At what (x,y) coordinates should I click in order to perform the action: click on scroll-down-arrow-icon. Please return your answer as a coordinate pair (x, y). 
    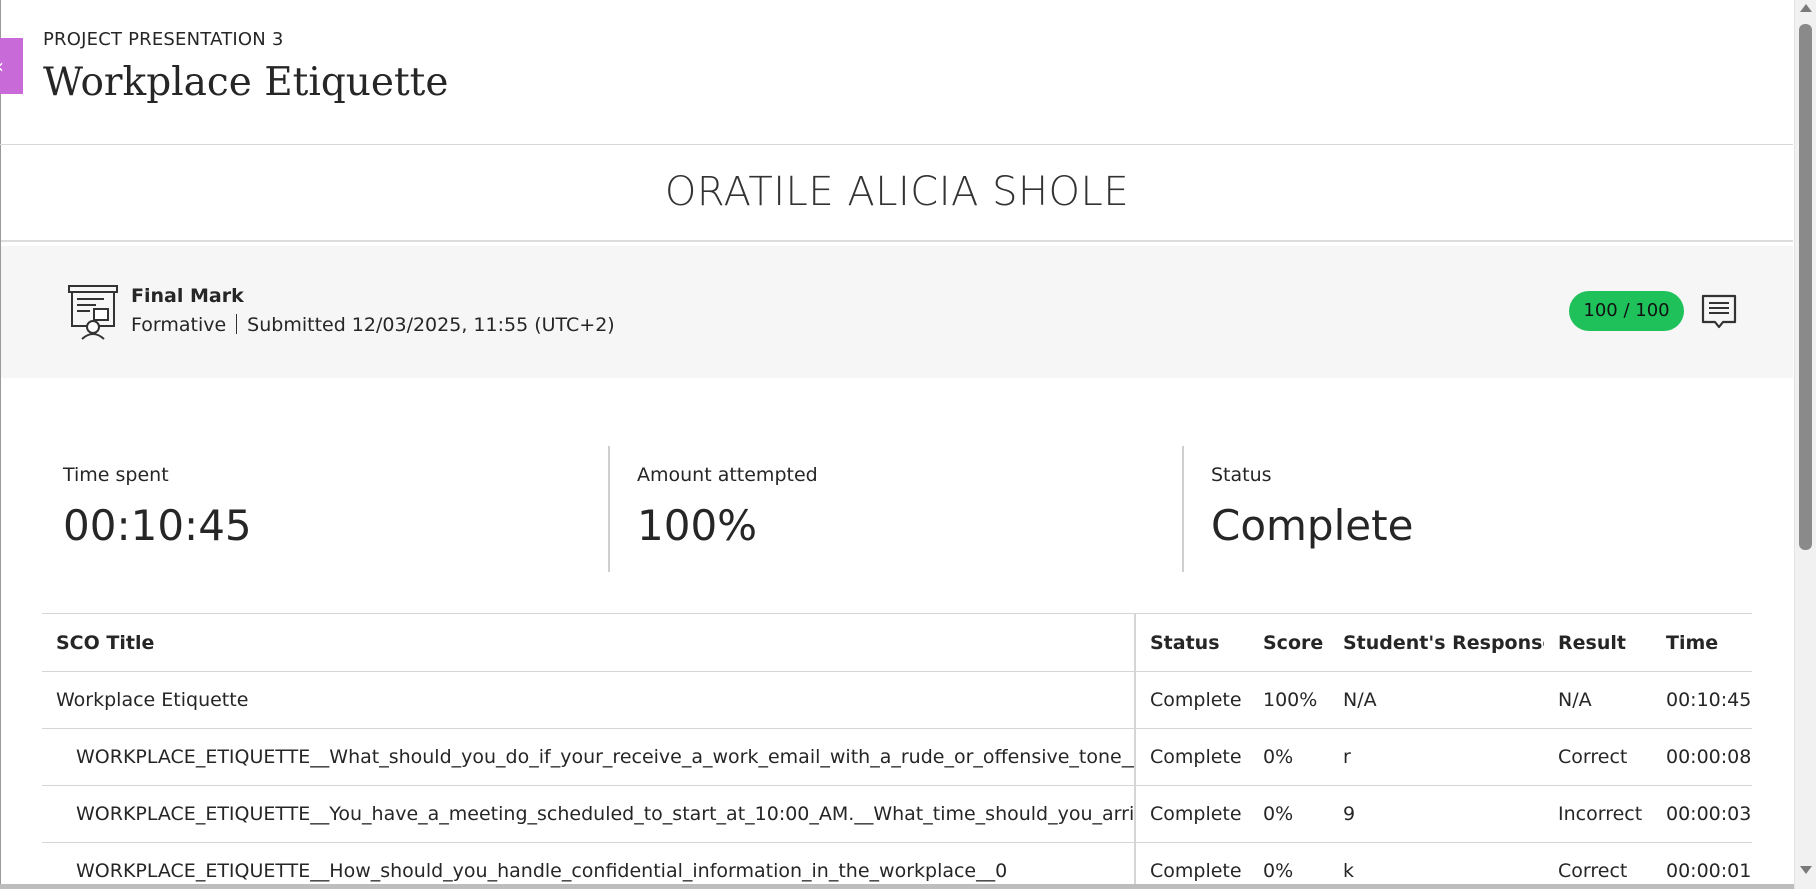
    Looking at the image, I should click on (1806, 870).